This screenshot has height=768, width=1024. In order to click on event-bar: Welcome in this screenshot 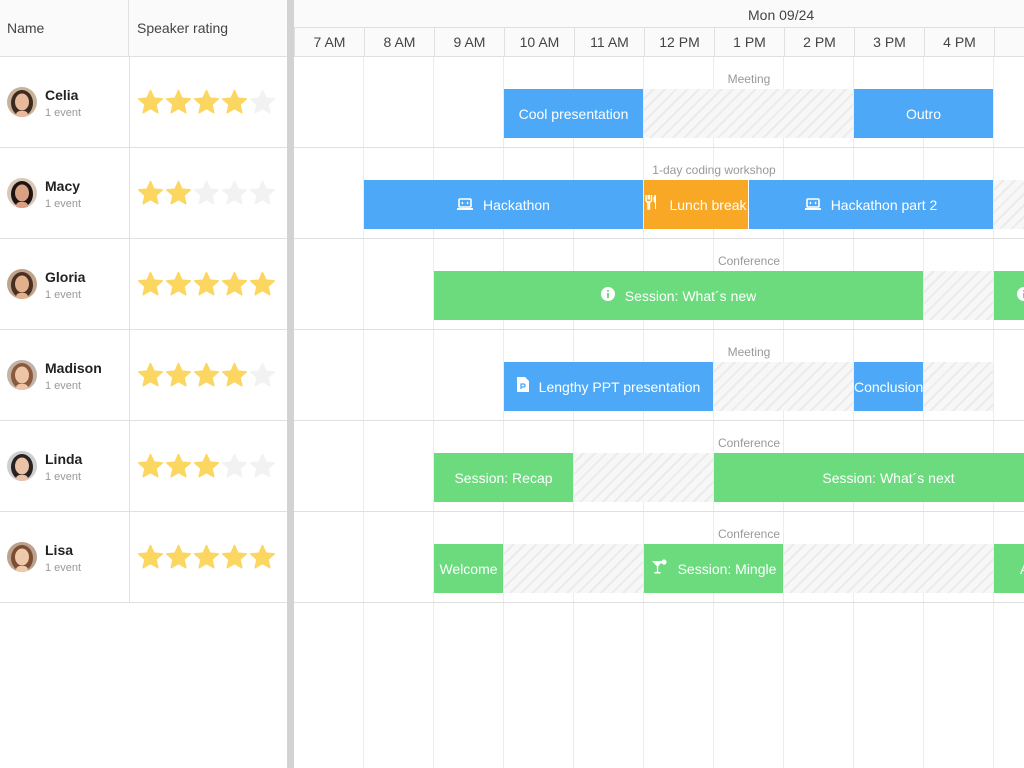, I will do `click(468, 568)`.